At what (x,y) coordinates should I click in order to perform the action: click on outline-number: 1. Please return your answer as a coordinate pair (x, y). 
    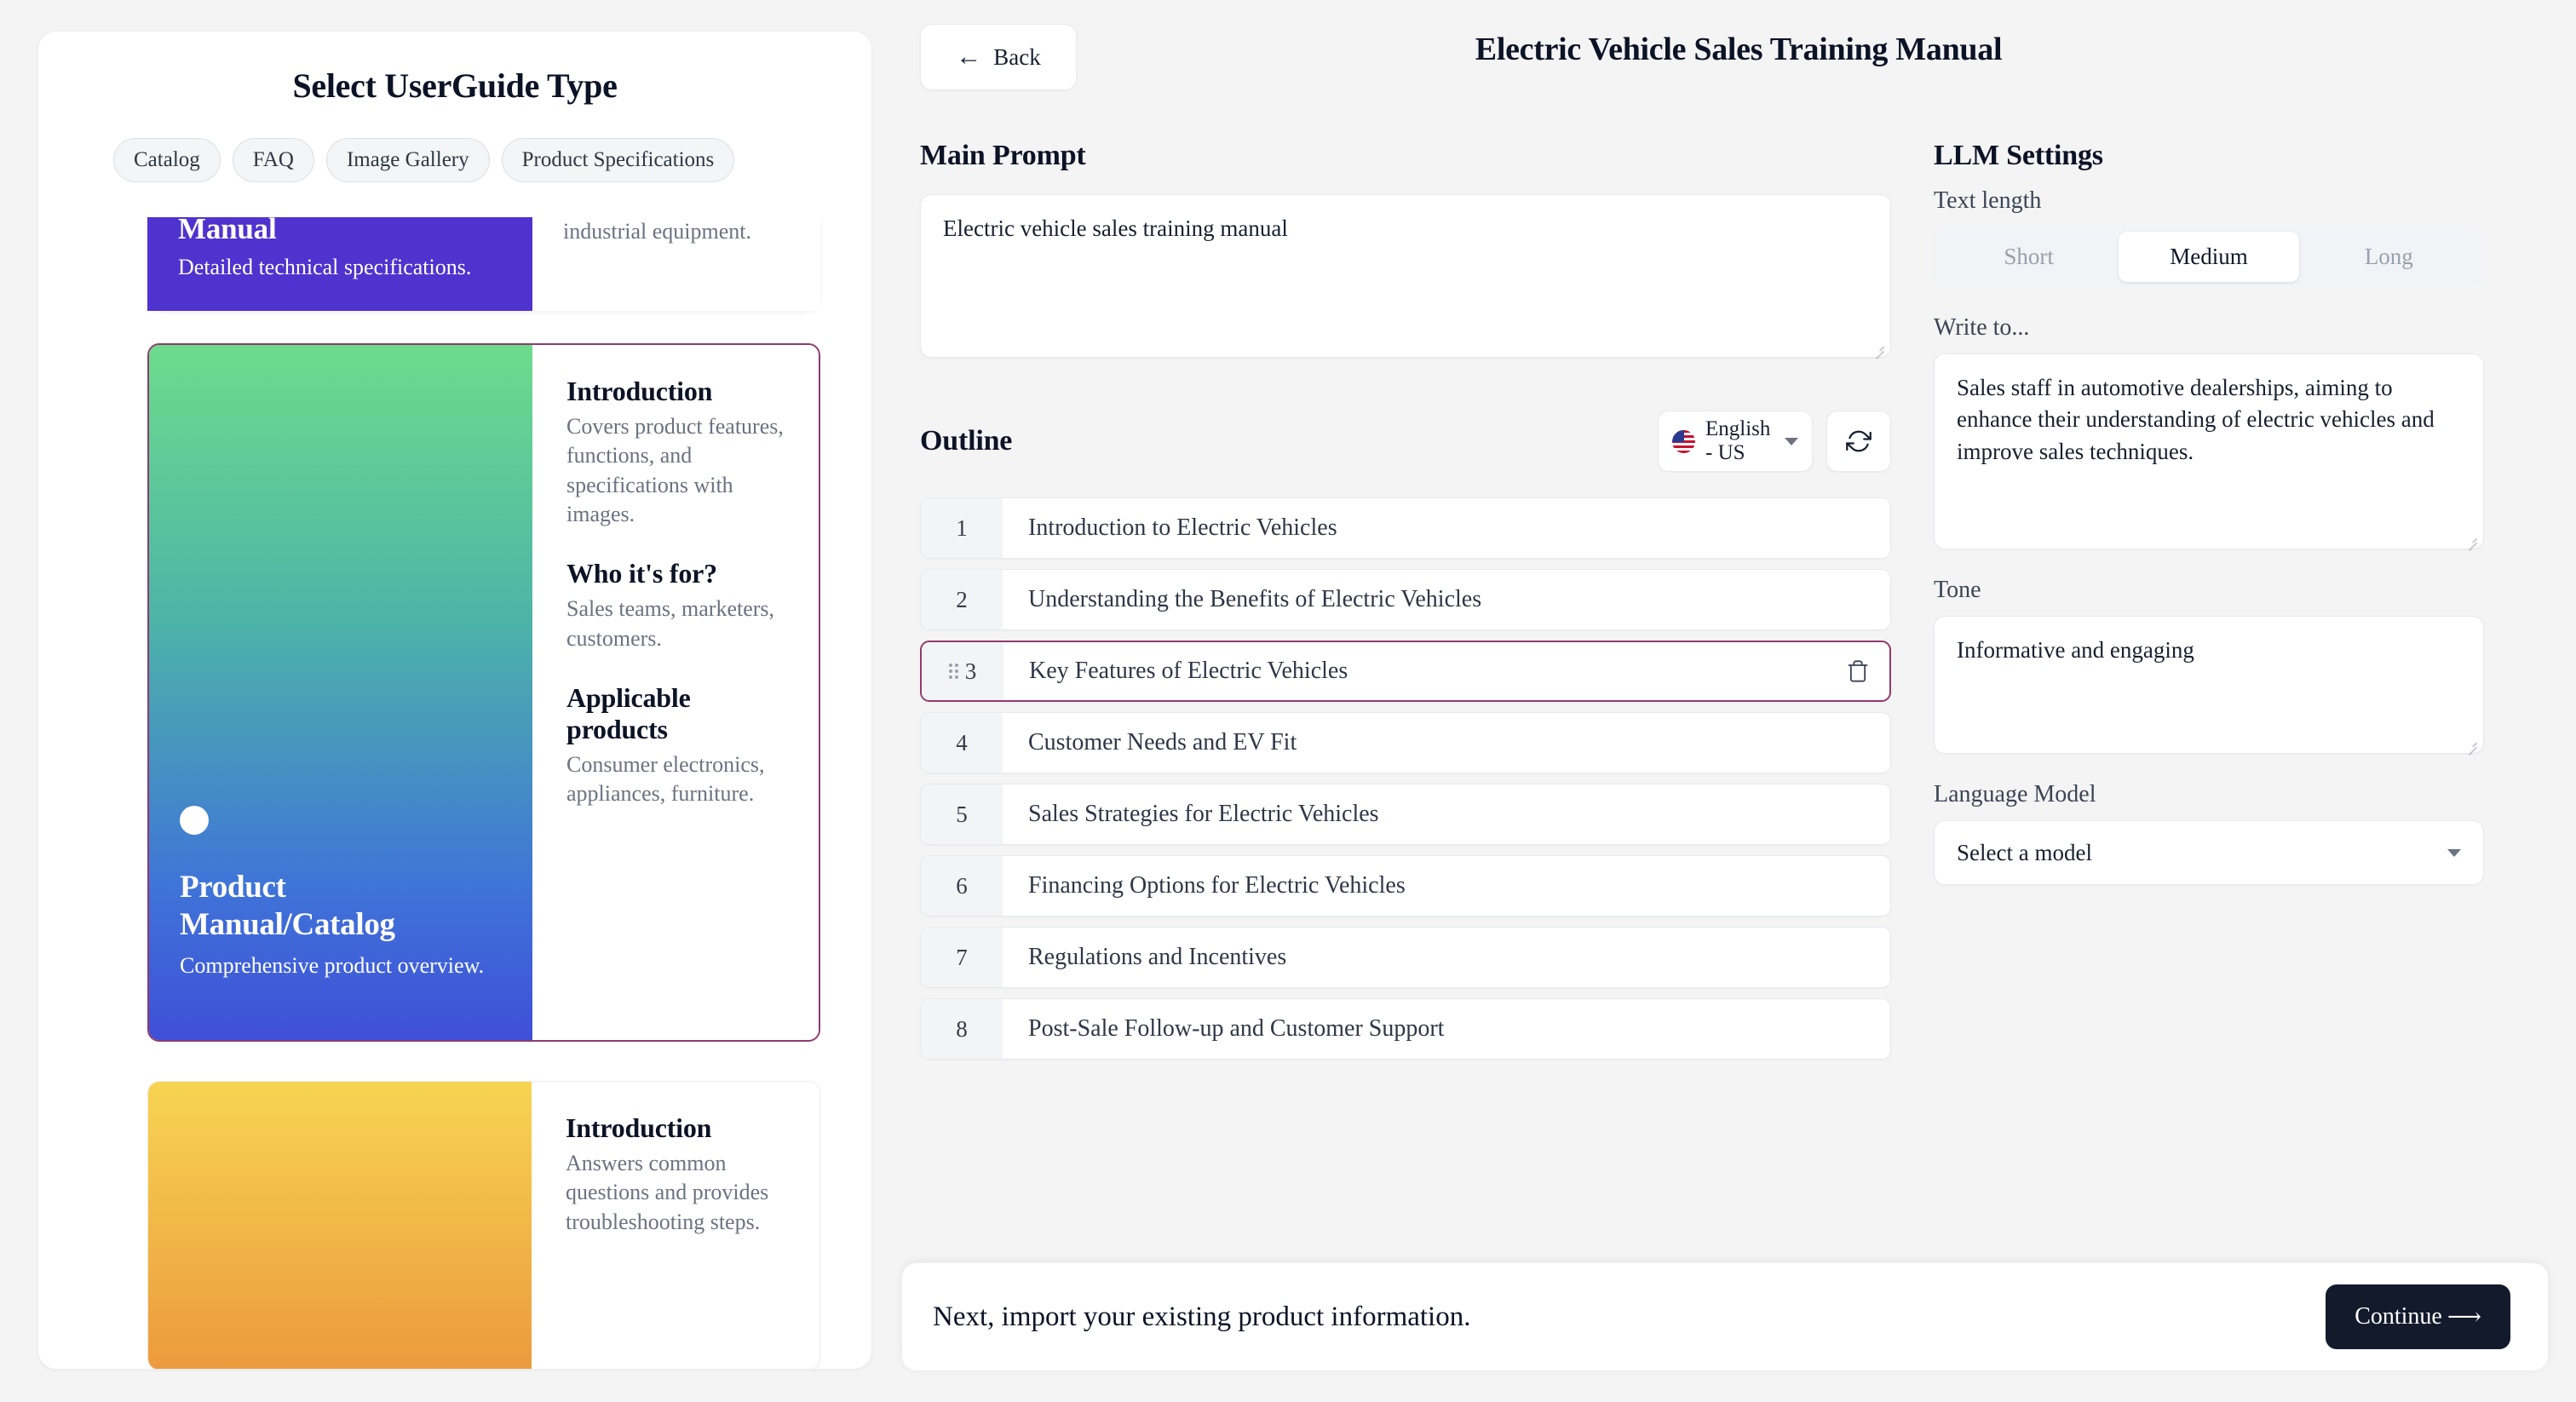
    Looking at the image, I should click on (962, 528).